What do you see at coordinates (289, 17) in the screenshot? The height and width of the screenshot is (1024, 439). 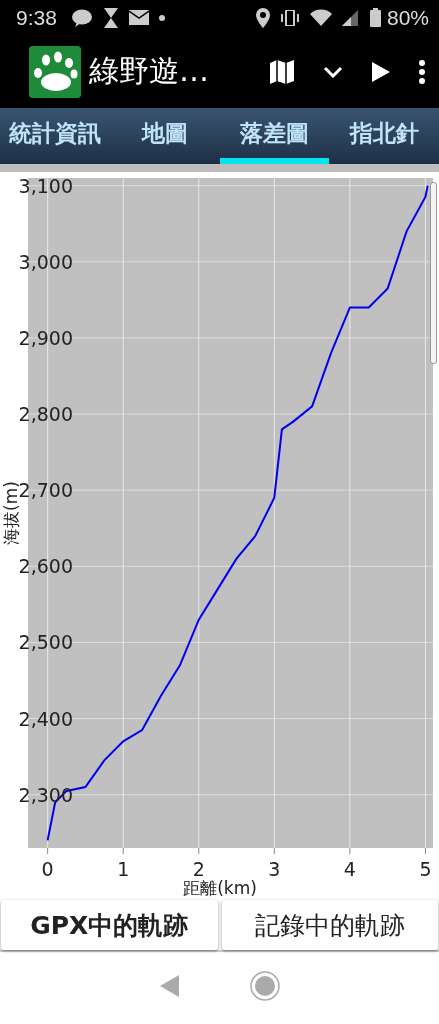 I see `vibrate-icon` at bounding box center [289, 17].